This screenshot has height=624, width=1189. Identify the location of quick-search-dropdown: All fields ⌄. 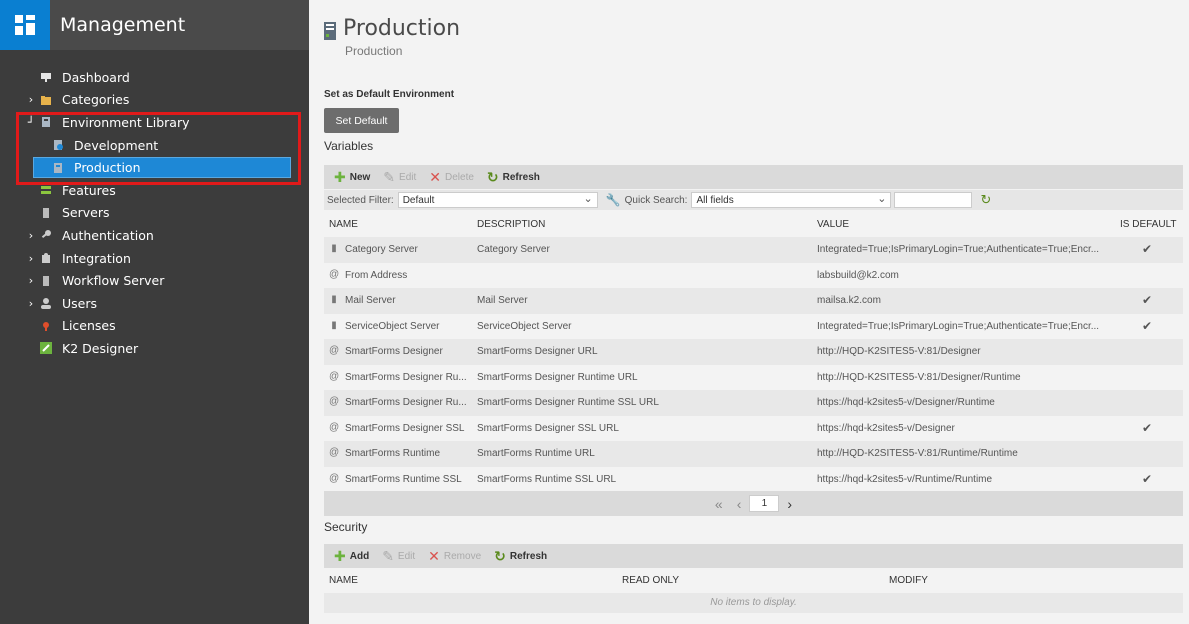
(791, 200).